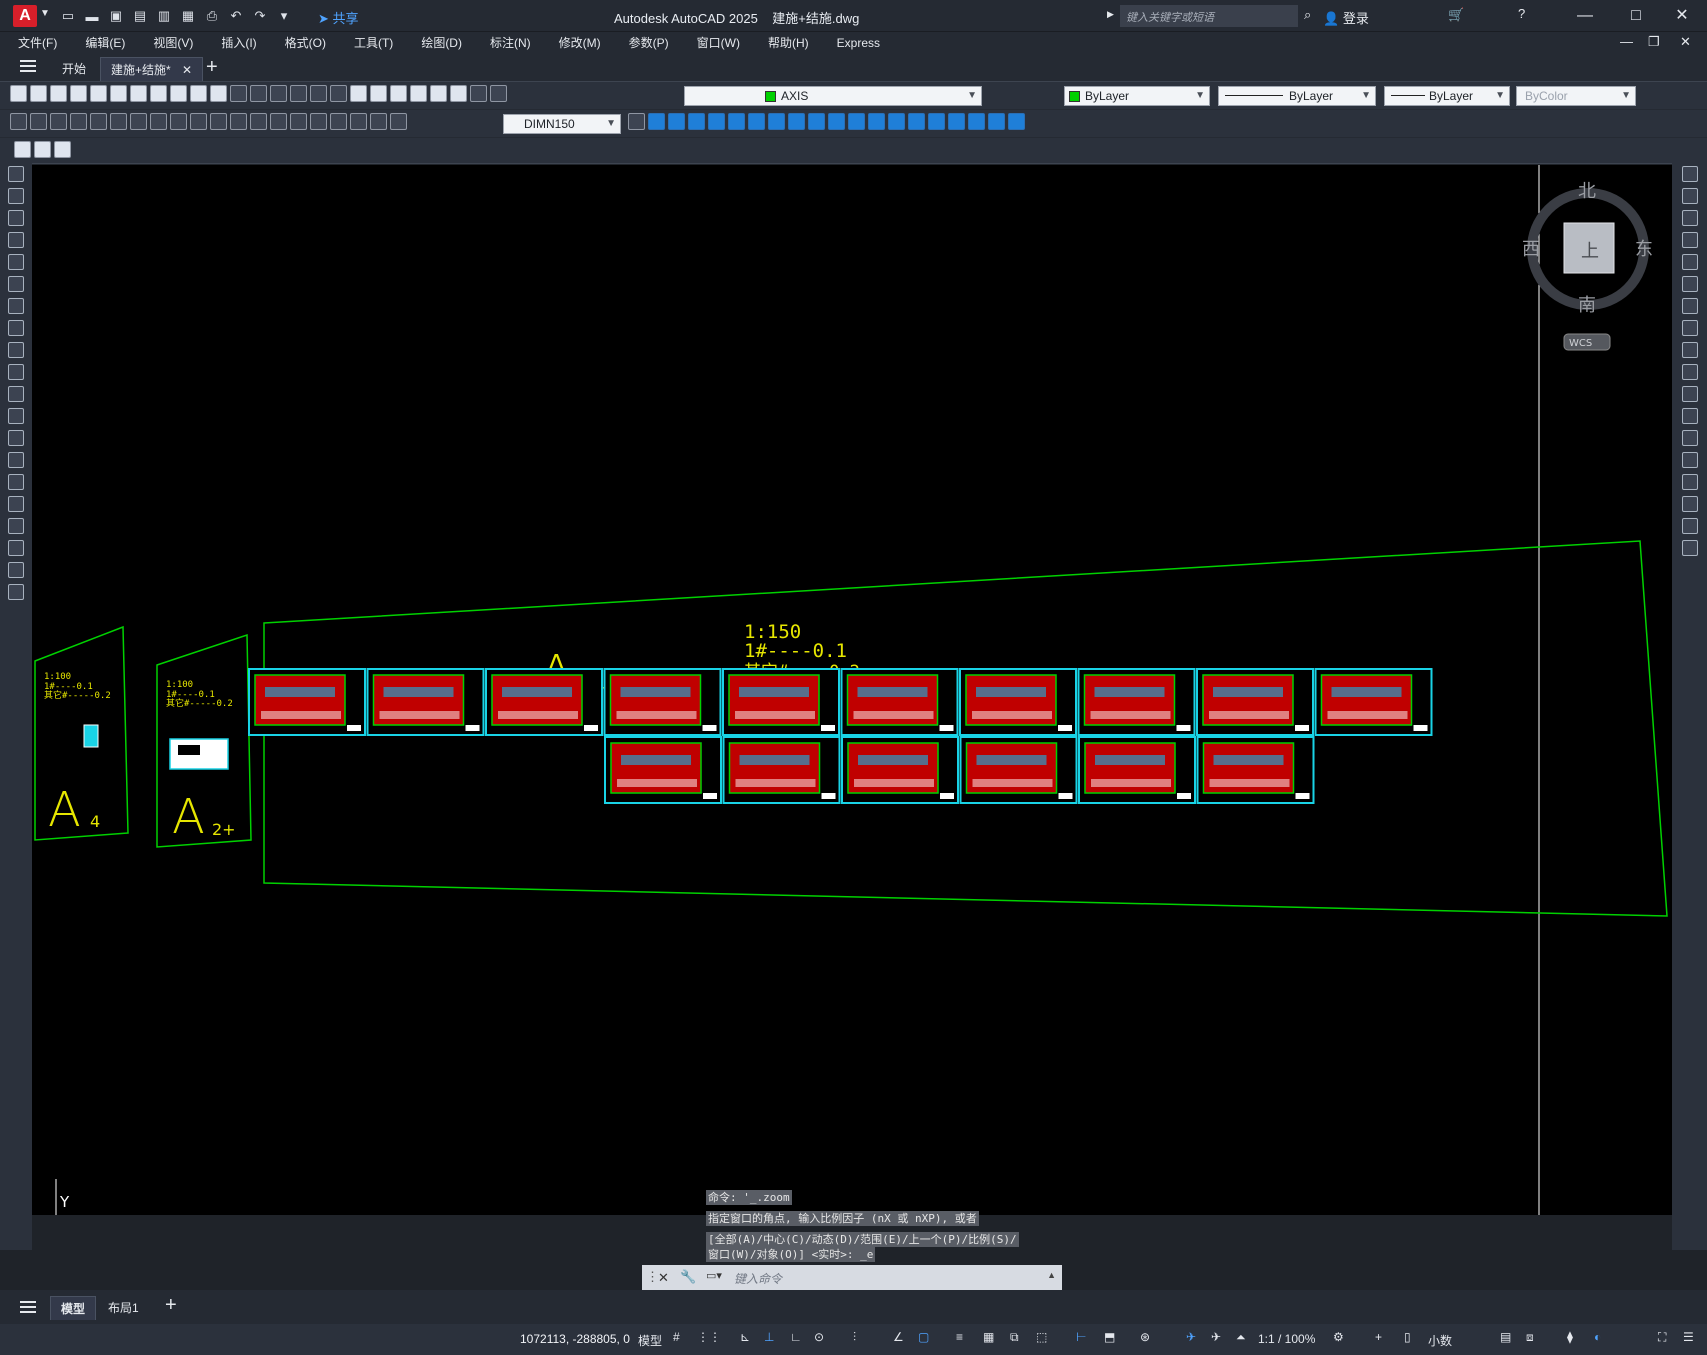 This screenshot has height=1355, width=1707. What do you see at coordinates (1689, 394) in the screenshot?
I see `extend-icon` at bounding box center [1689, 394].